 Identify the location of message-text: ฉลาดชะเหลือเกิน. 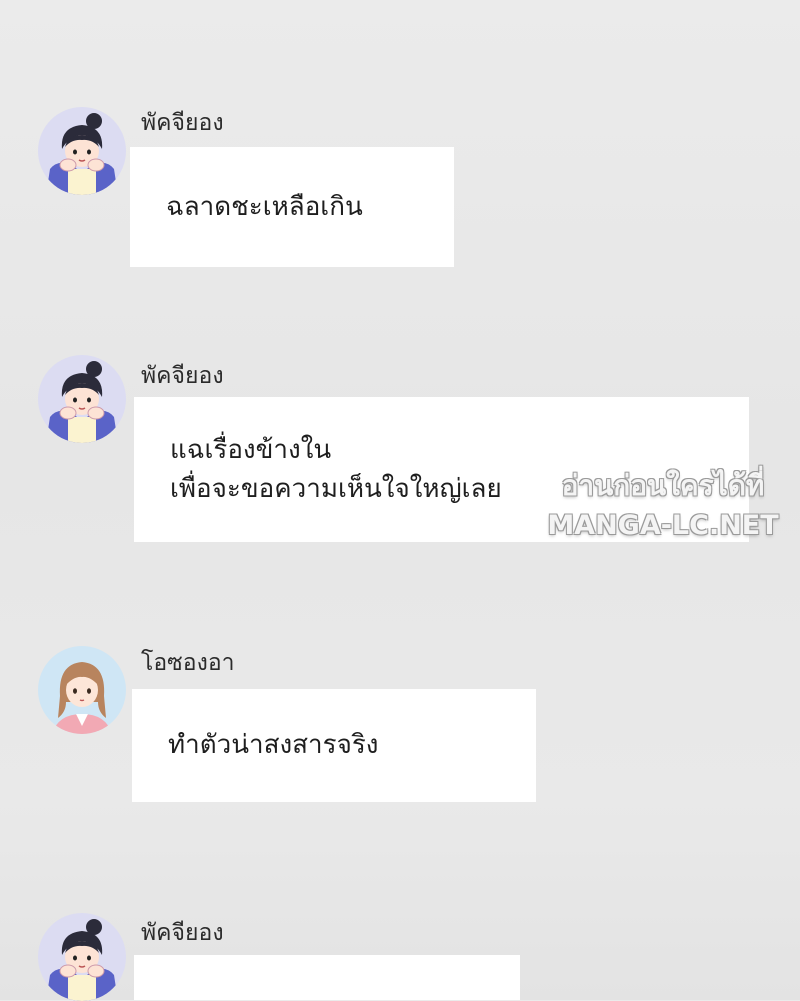
(264, 206).